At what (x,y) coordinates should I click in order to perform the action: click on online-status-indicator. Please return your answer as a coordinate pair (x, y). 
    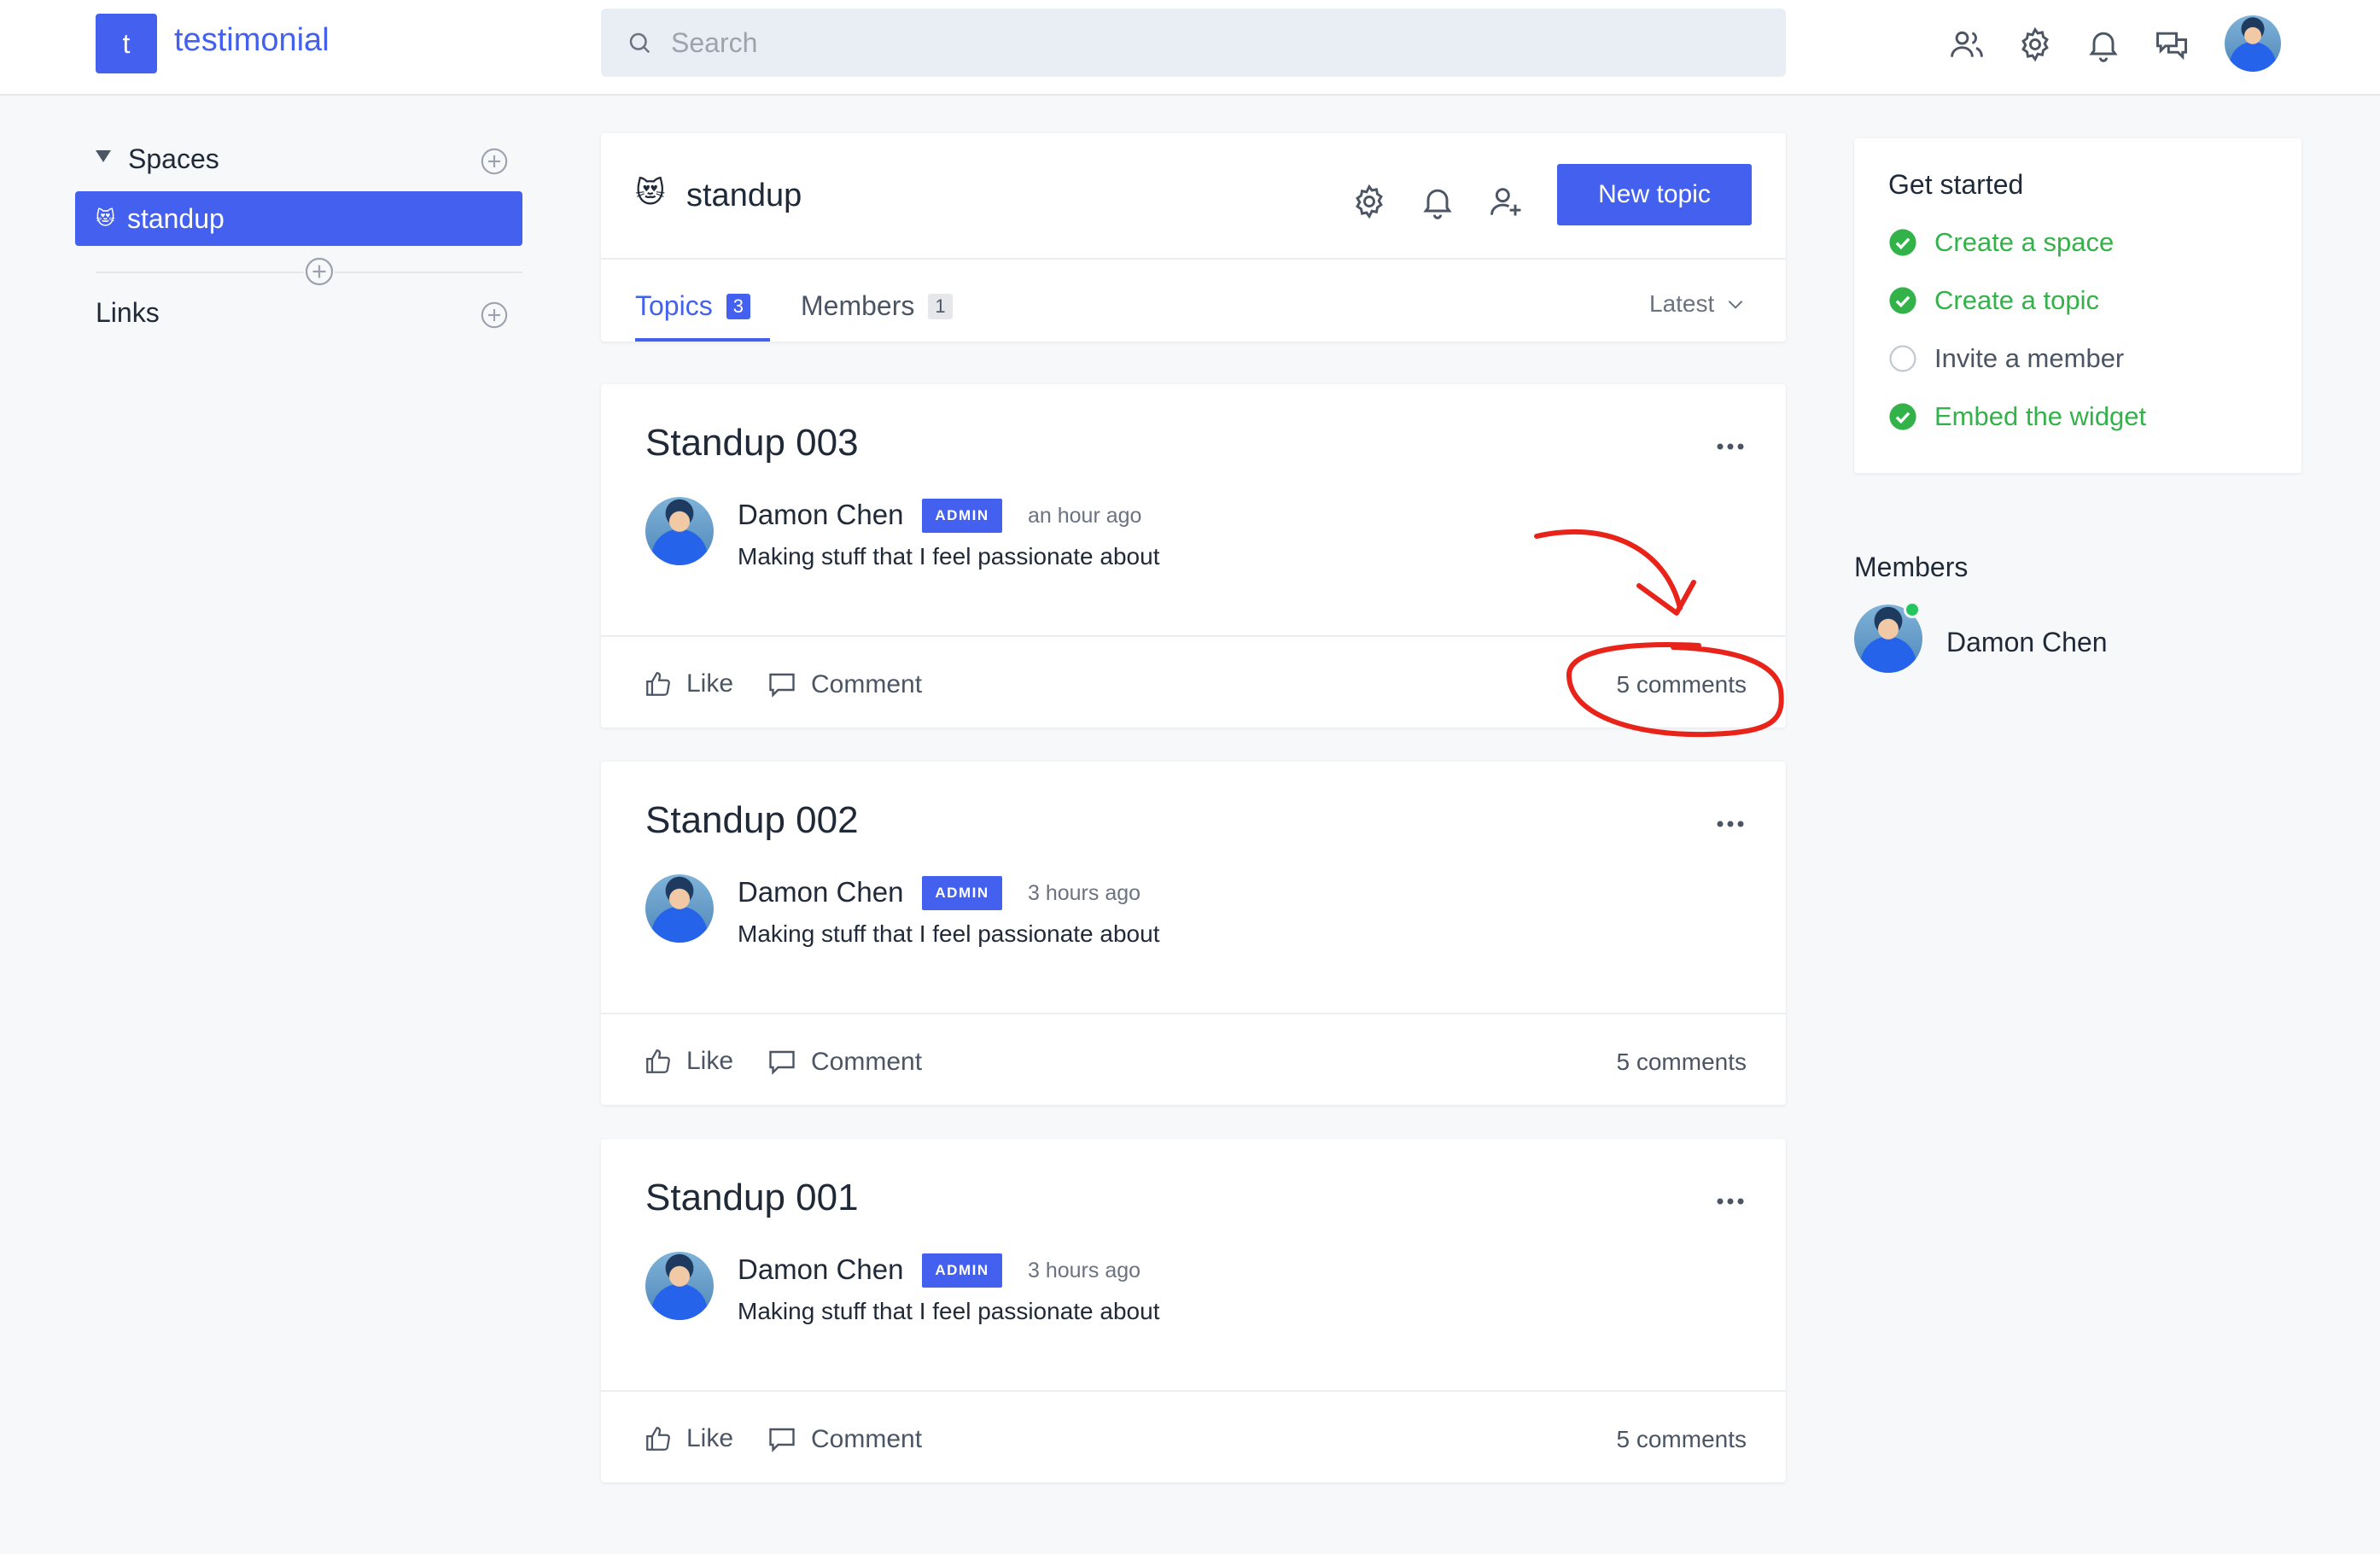
    Looking at the image, I should click on (1913, 609).